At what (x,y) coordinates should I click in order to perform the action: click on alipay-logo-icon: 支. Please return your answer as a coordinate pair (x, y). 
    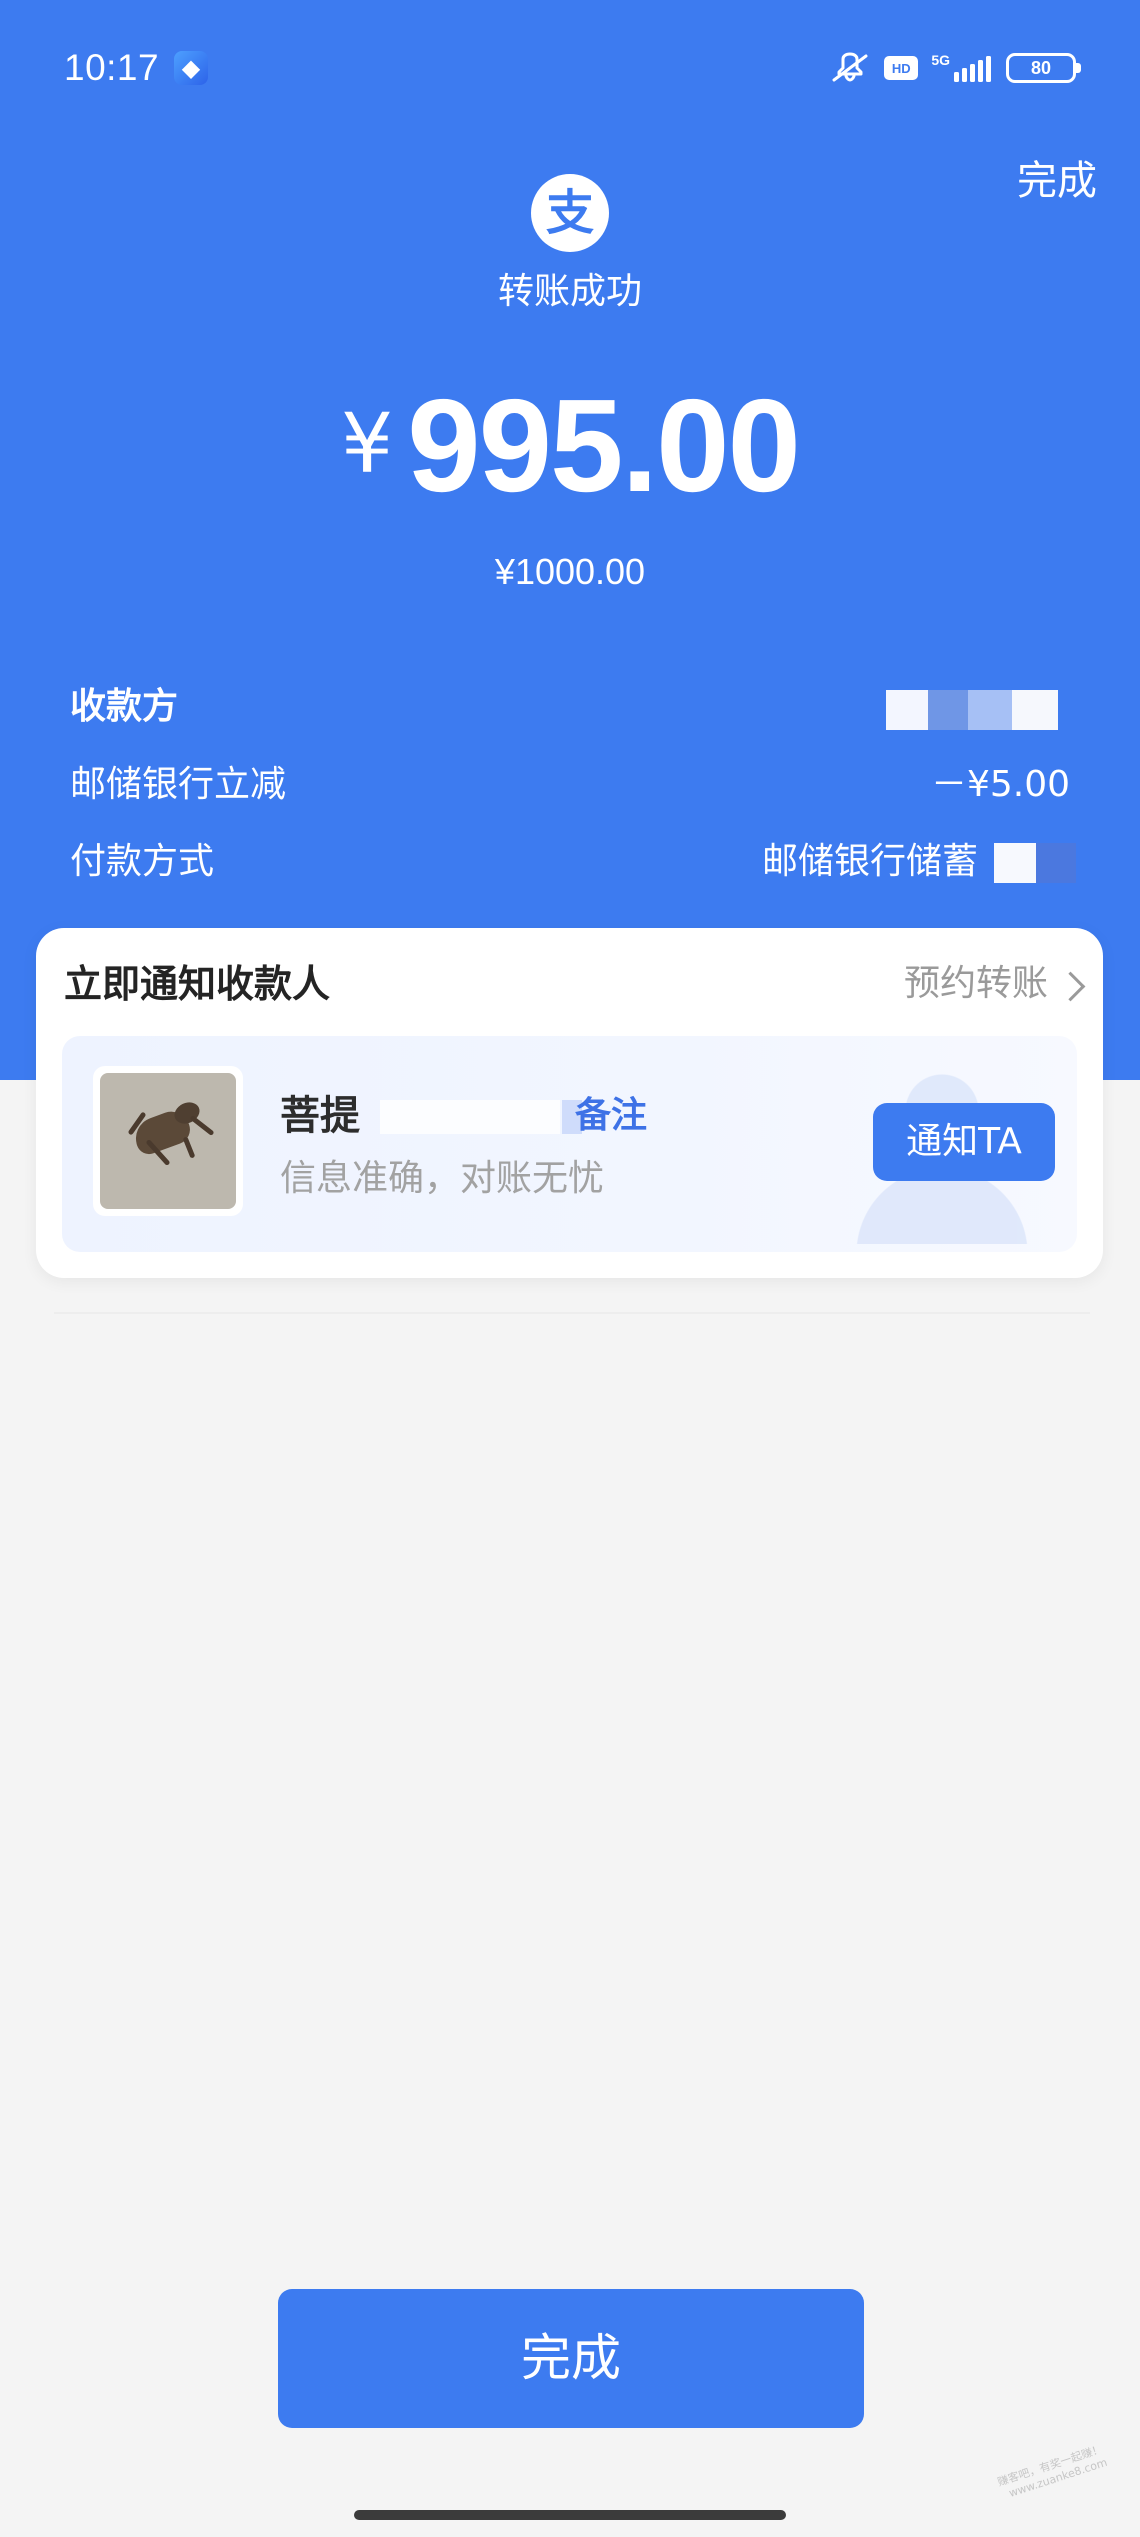
    Looking at the image, I should click on (570, 213).